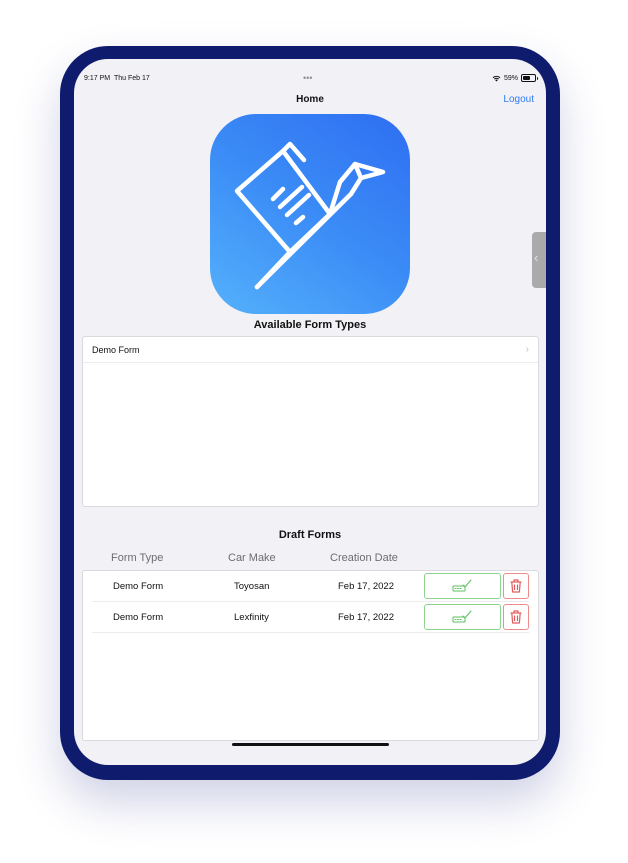 Image resolution: width=628 pixels, height=863 pixels. What do you see at coordinates (252, 558) in the screenshot?
I see `column-header-car-make: Car Make` at bounding box center [252, 558].